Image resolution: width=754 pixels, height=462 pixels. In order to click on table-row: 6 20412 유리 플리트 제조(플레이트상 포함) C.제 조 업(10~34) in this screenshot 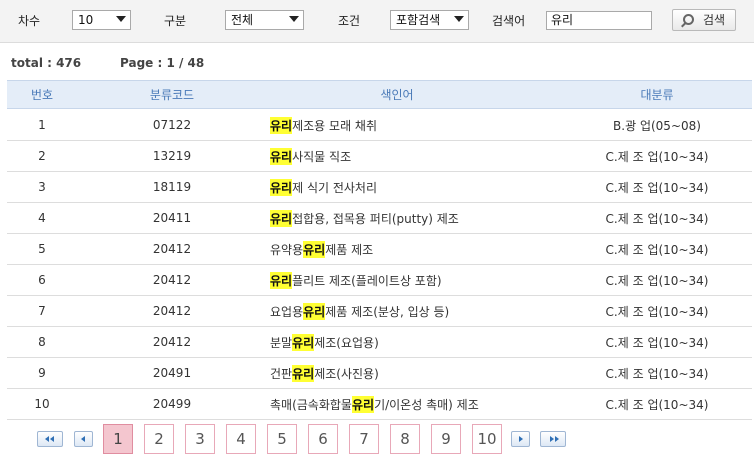, I will do `click(379, 280)`.